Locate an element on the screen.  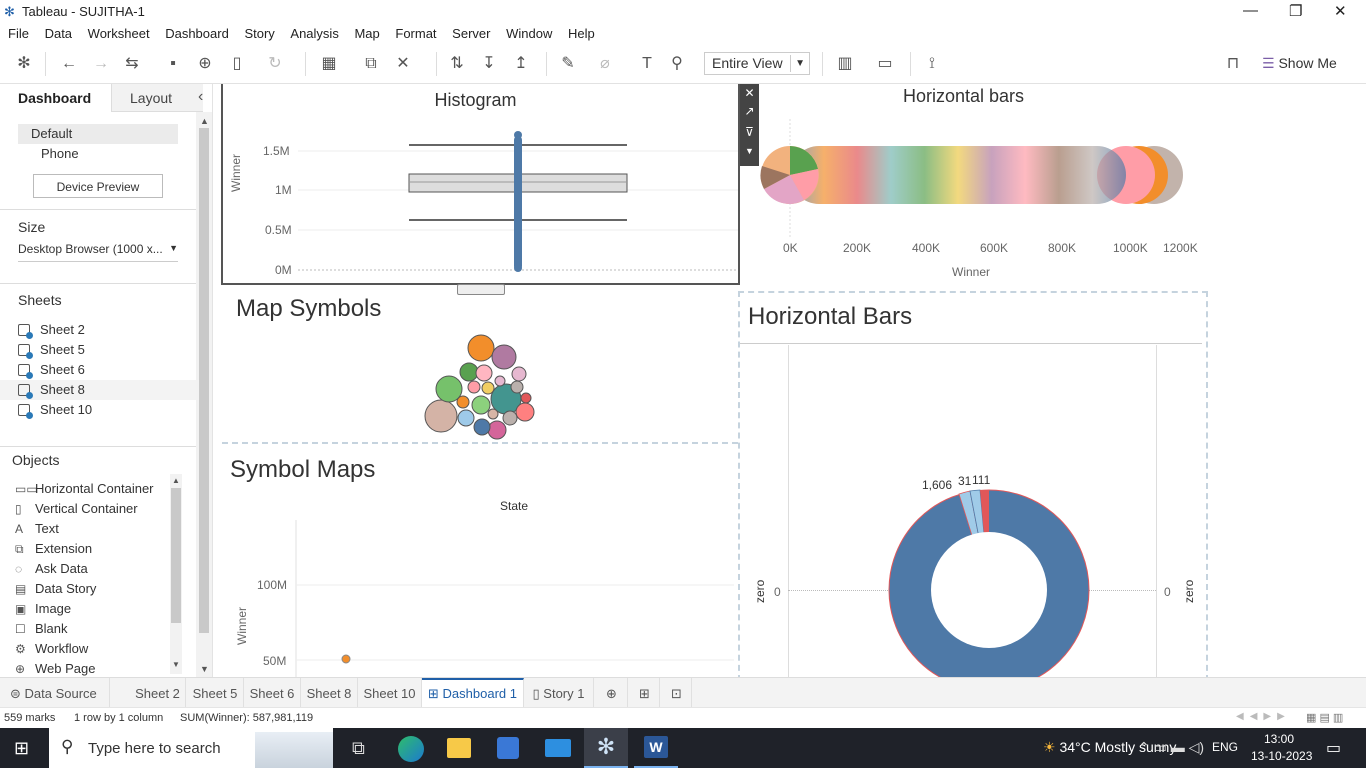
object-item: ▯ Vertical Container is located at coordinates (92, 511).